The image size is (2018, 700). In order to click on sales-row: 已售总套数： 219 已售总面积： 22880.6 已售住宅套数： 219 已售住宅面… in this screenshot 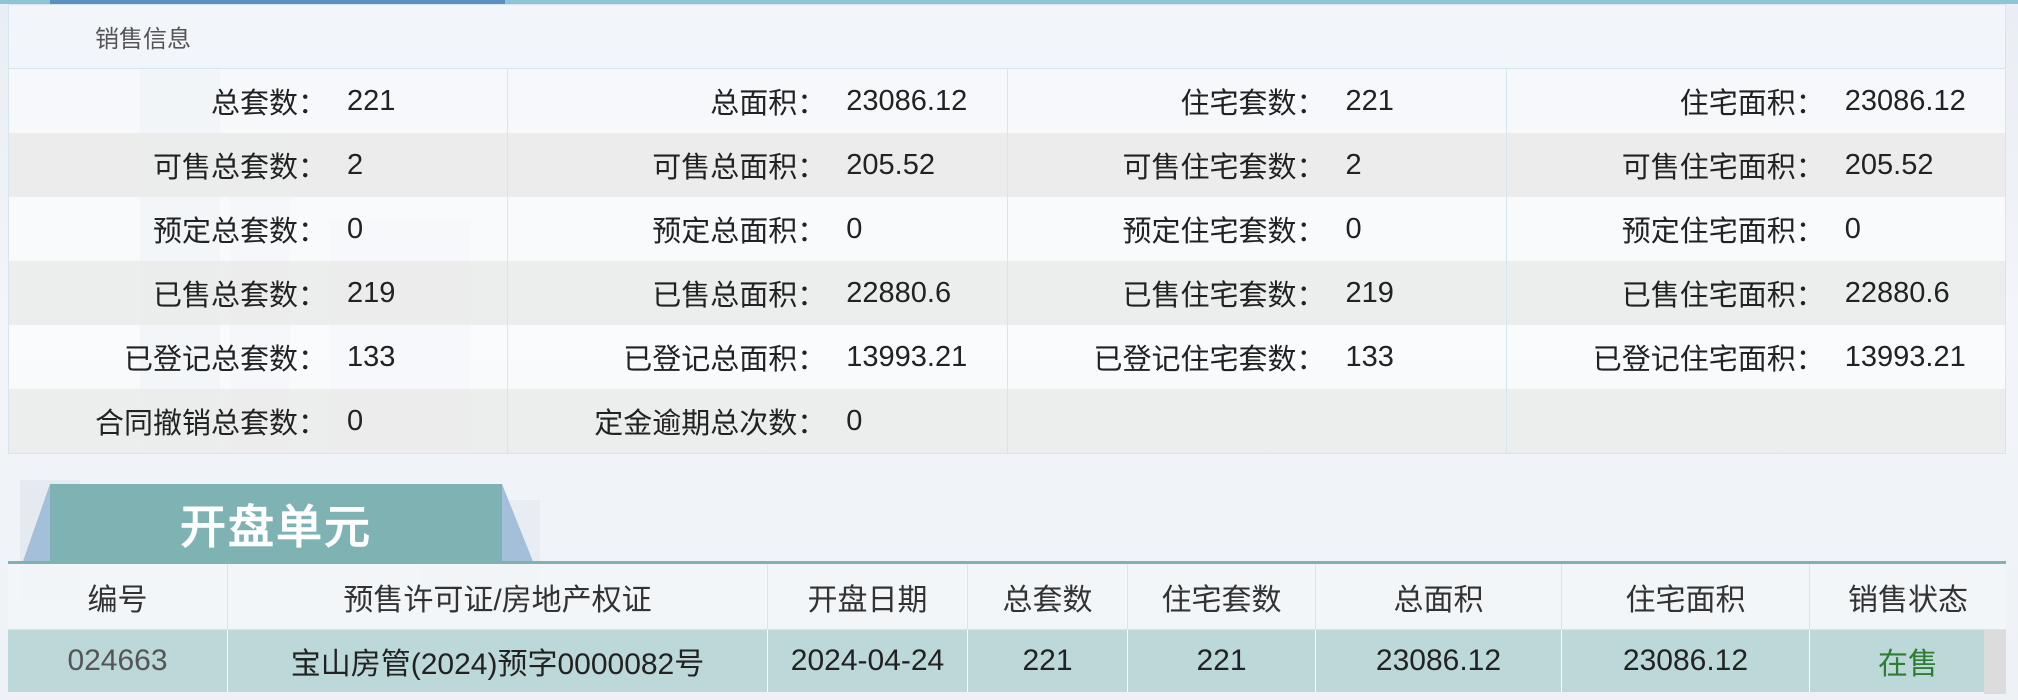, I will do `click(1007, 293)`.